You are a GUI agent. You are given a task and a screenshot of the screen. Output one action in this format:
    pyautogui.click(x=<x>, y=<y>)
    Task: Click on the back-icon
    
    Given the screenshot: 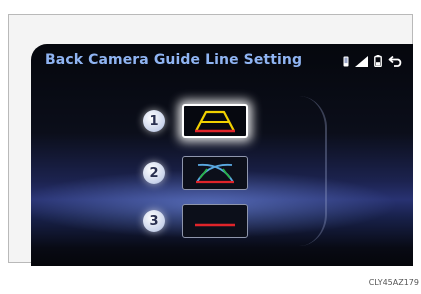 What is the action you would take?
    pyautogui.click(x=395, y=61)
    